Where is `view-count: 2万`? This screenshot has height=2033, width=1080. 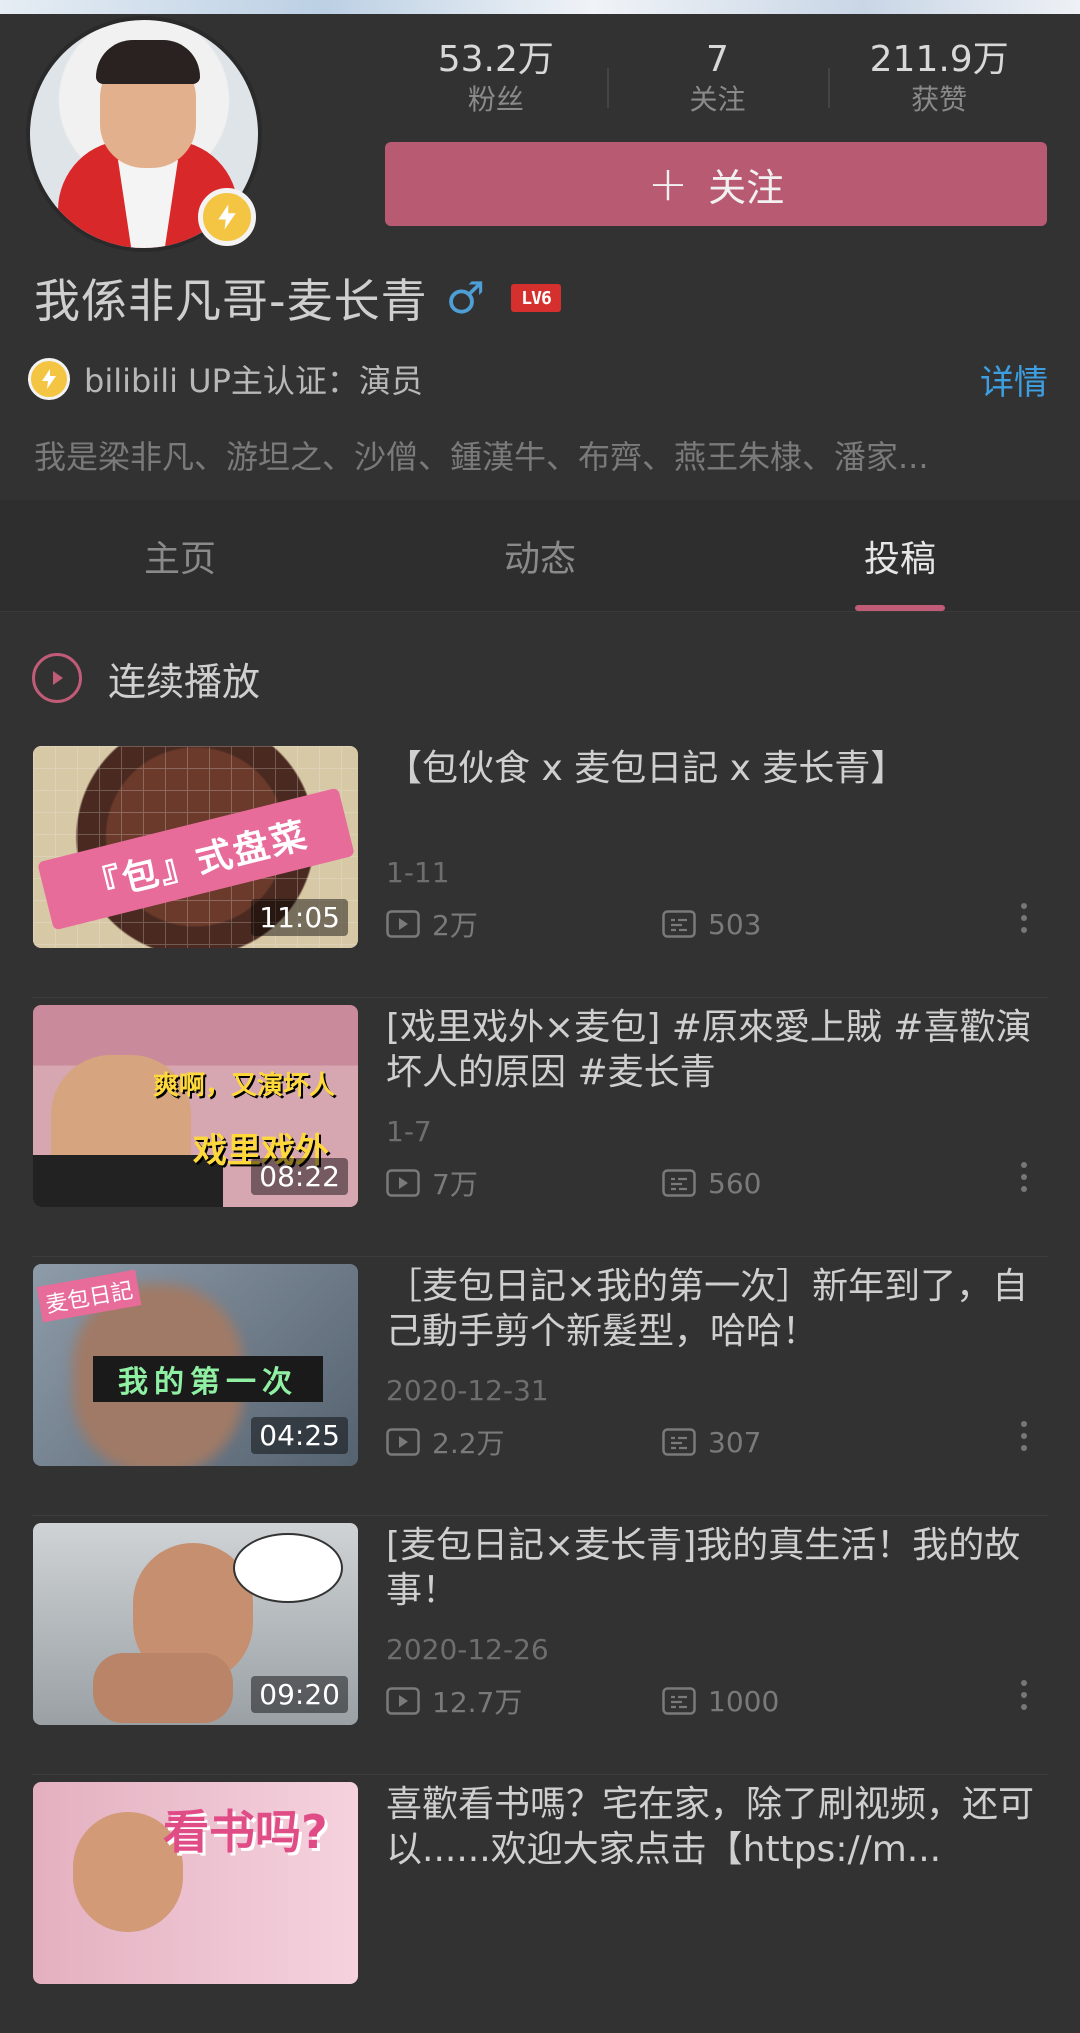
view-count: 2万 is located at coordinates (432, 924).